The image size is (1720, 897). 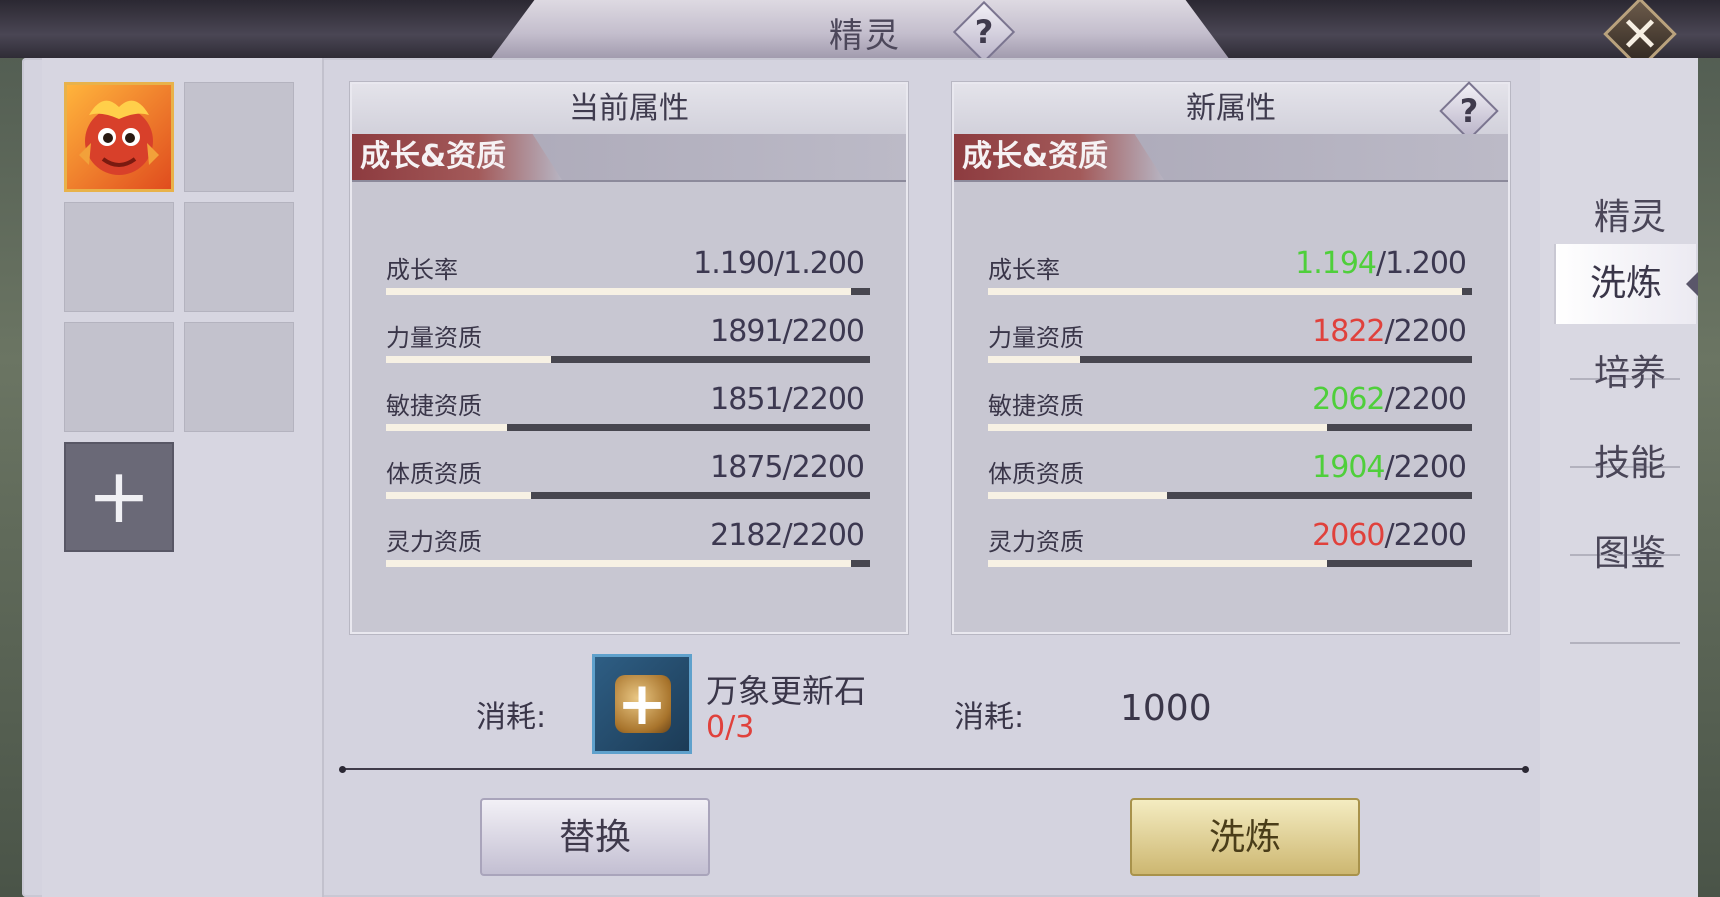 I want to click on stat-row: 灵力资质 2182/2200, so click(x=630, y=542).